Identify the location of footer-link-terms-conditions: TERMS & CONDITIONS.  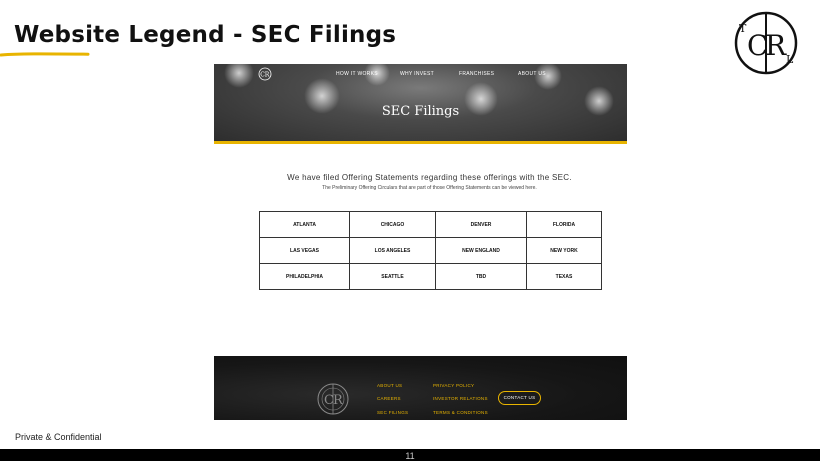
(460, 412).